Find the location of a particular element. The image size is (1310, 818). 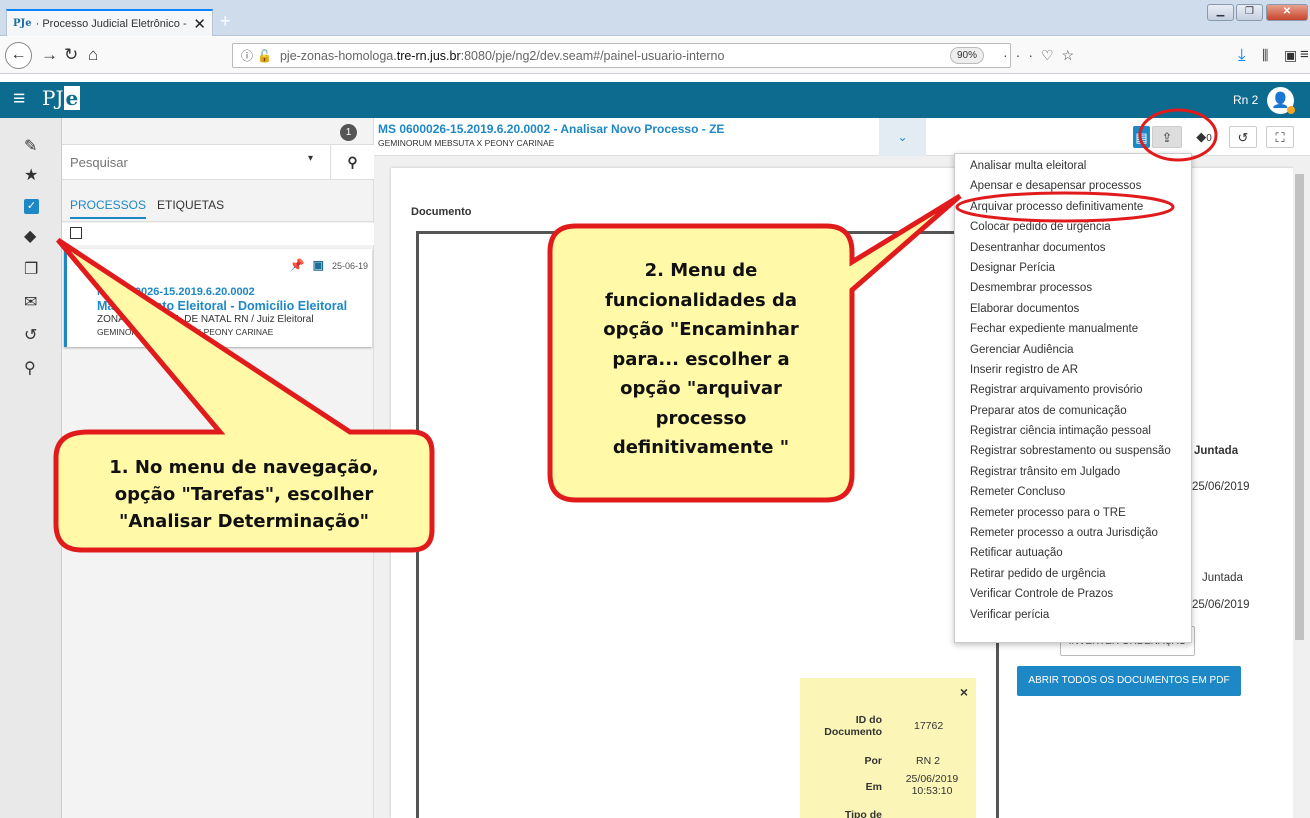

process-number: MS 0600026-15.2019.6.20.0002 is located at coordinates (176, 292).